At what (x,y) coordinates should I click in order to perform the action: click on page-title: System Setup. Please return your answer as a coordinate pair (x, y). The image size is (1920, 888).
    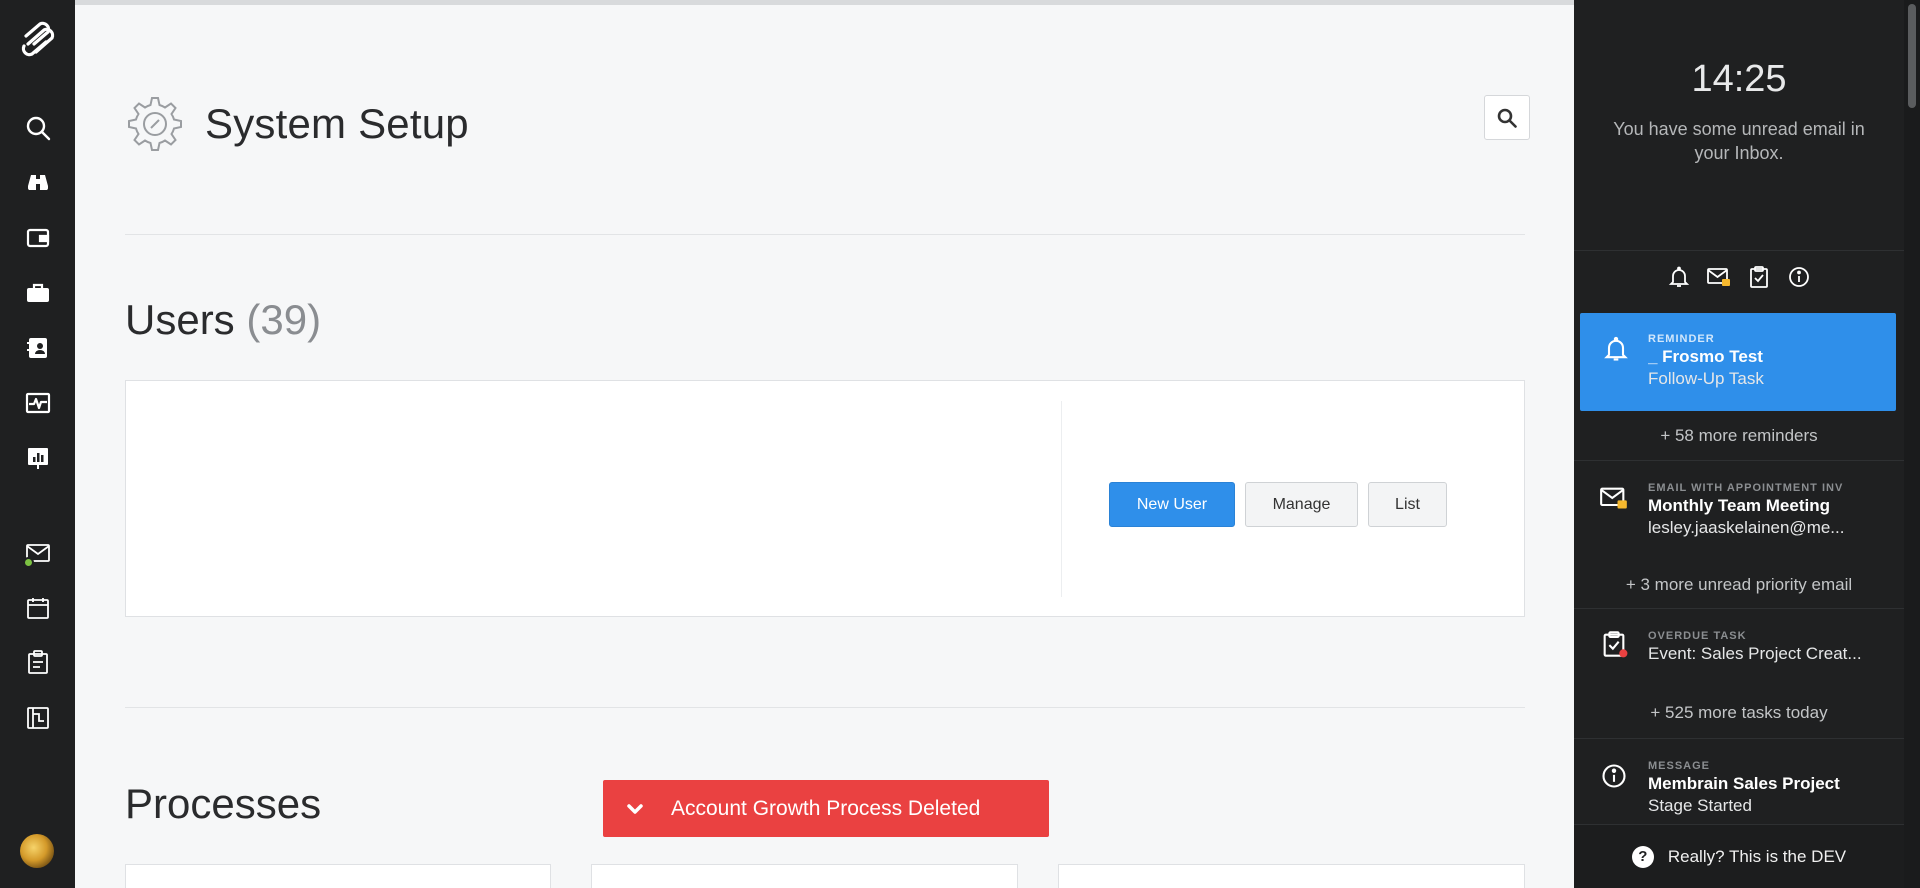
    Looking at the image, I should click on (337, 123).